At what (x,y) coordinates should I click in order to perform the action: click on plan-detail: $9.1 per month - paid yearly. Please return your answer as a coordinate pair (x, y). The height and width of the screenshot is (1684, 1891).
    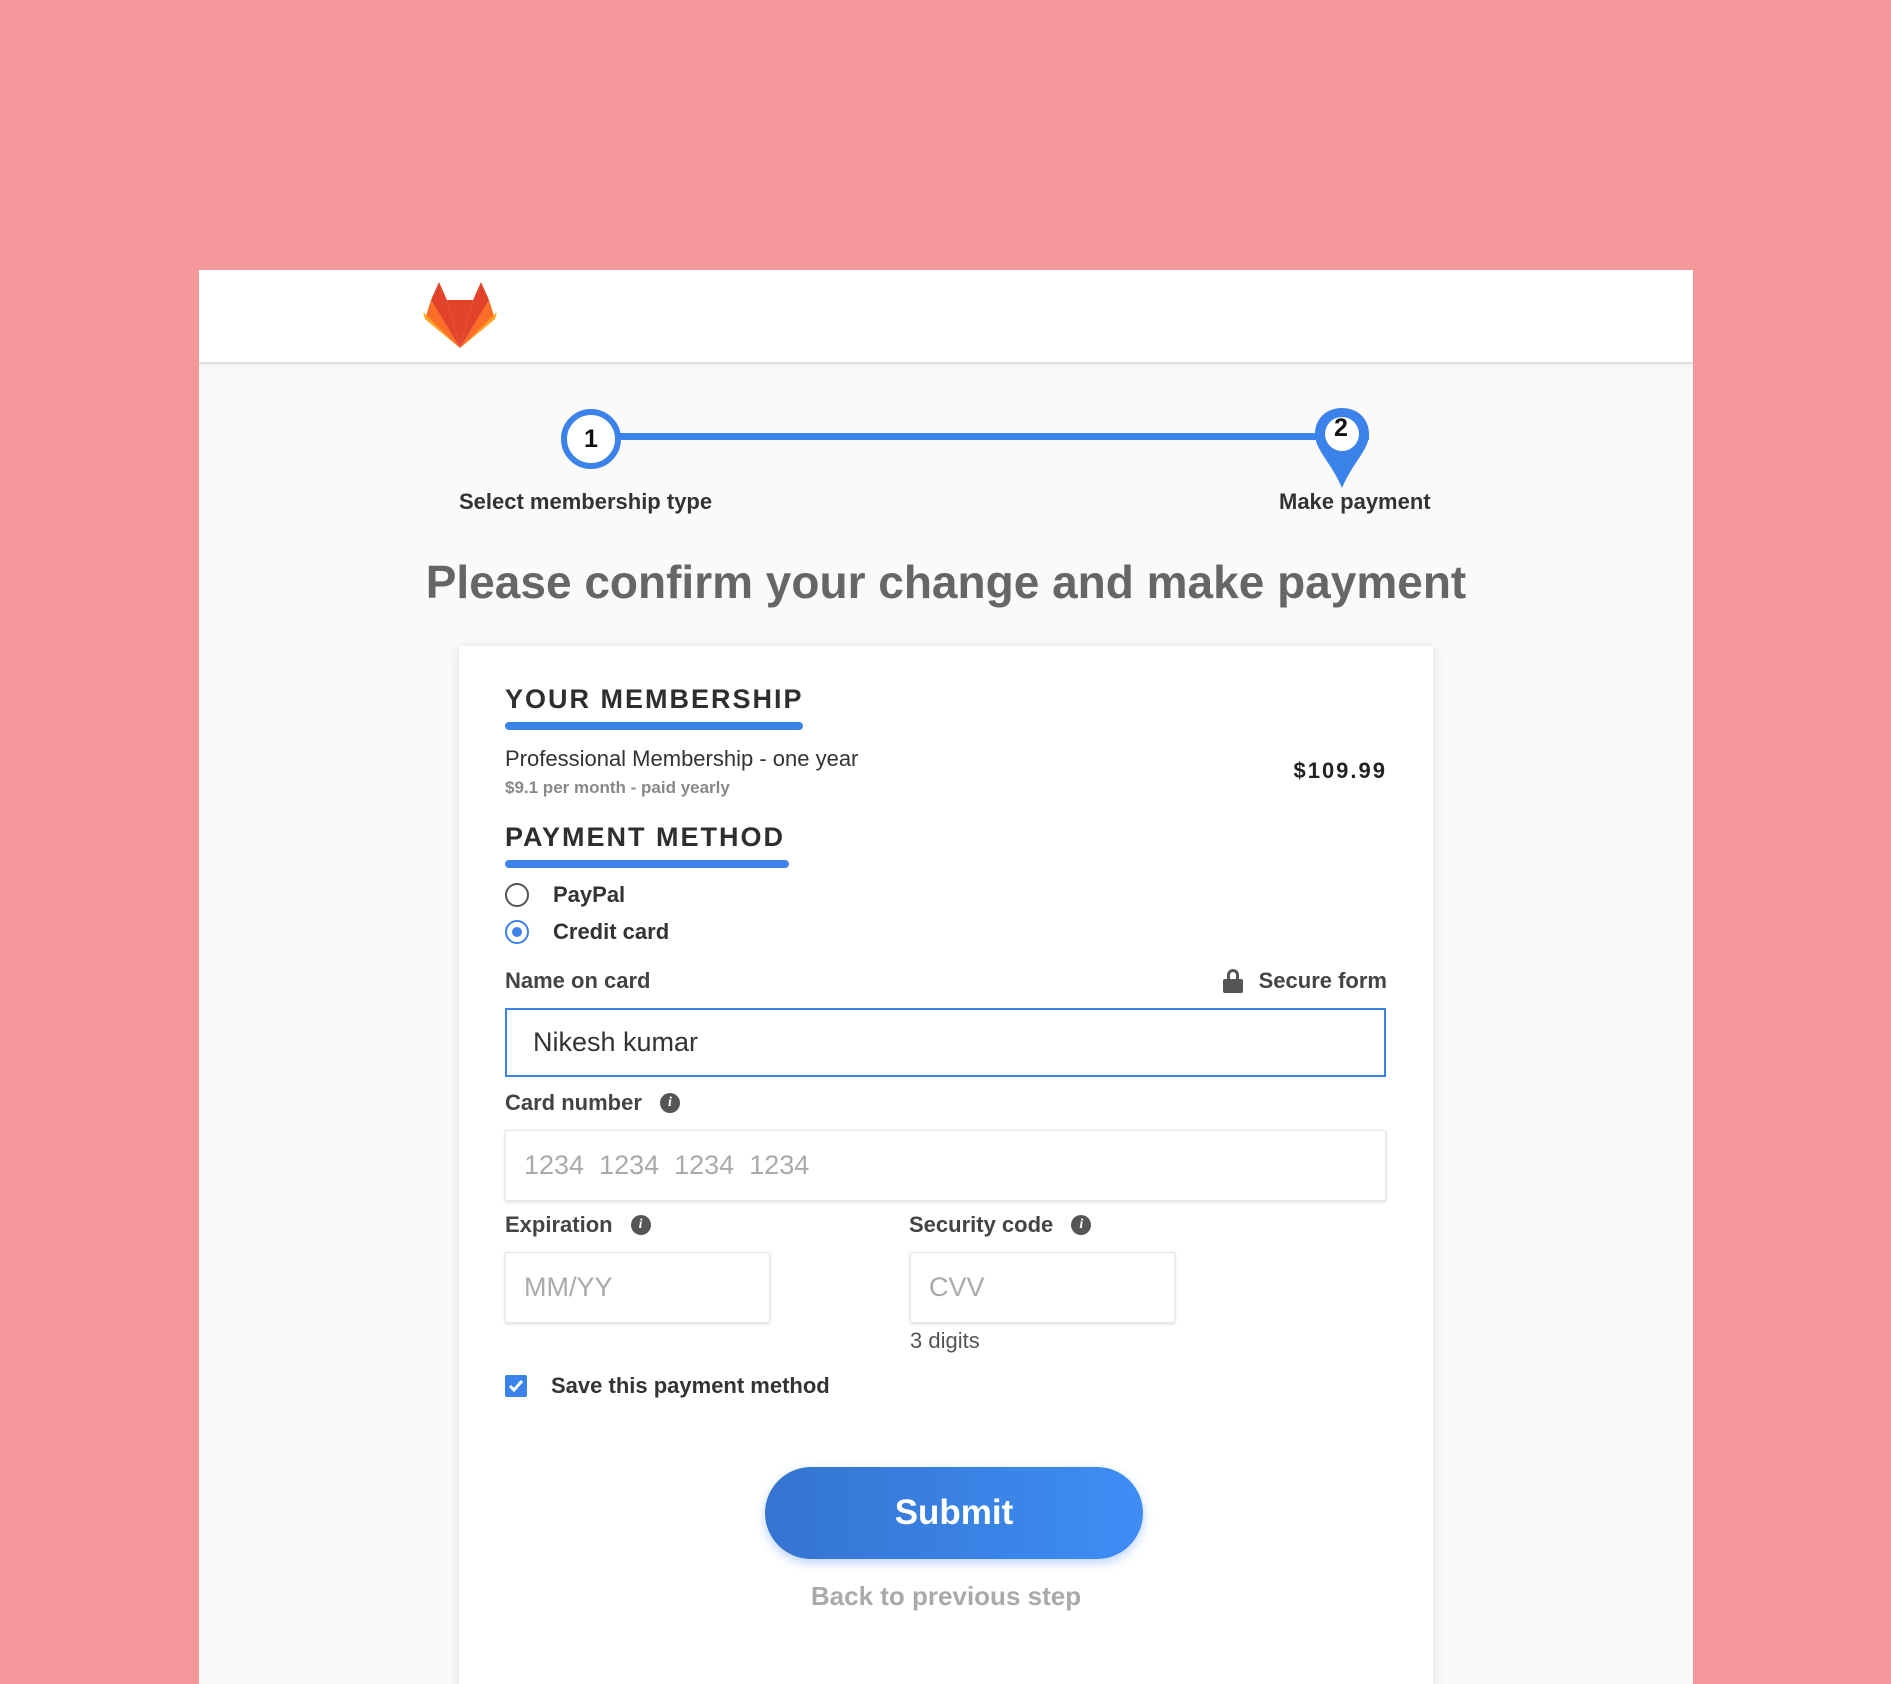
    Looking at the image, I should click on (617, 787).